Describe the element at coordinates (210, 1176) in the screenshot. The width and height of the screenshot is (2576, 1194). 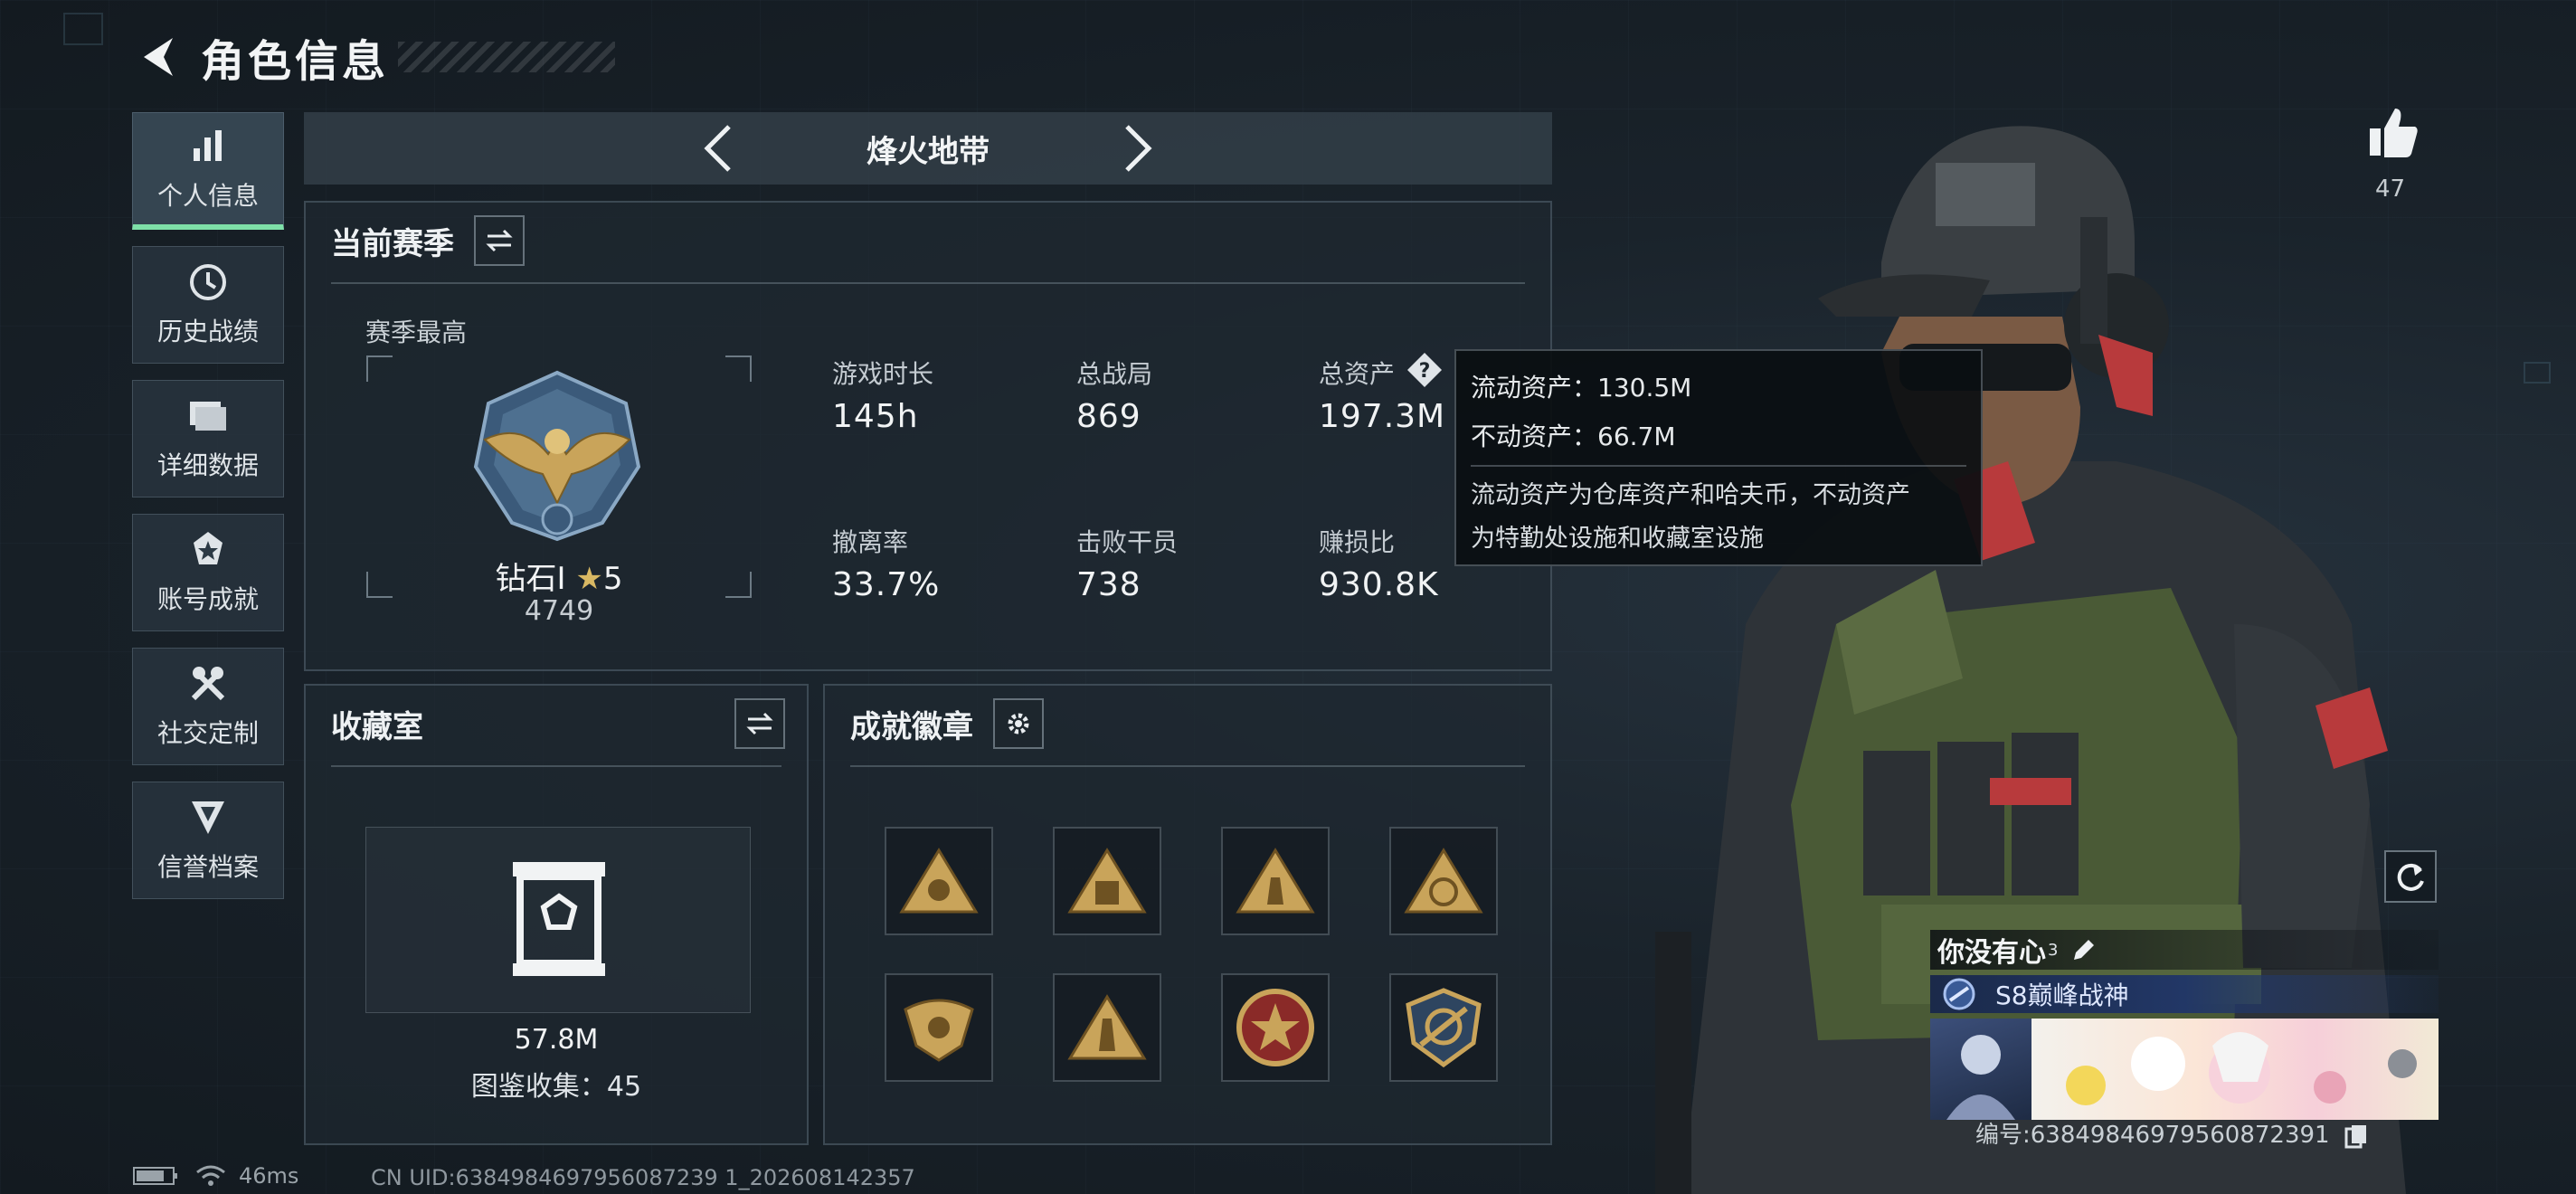
I see `wifi-icon` at that location.